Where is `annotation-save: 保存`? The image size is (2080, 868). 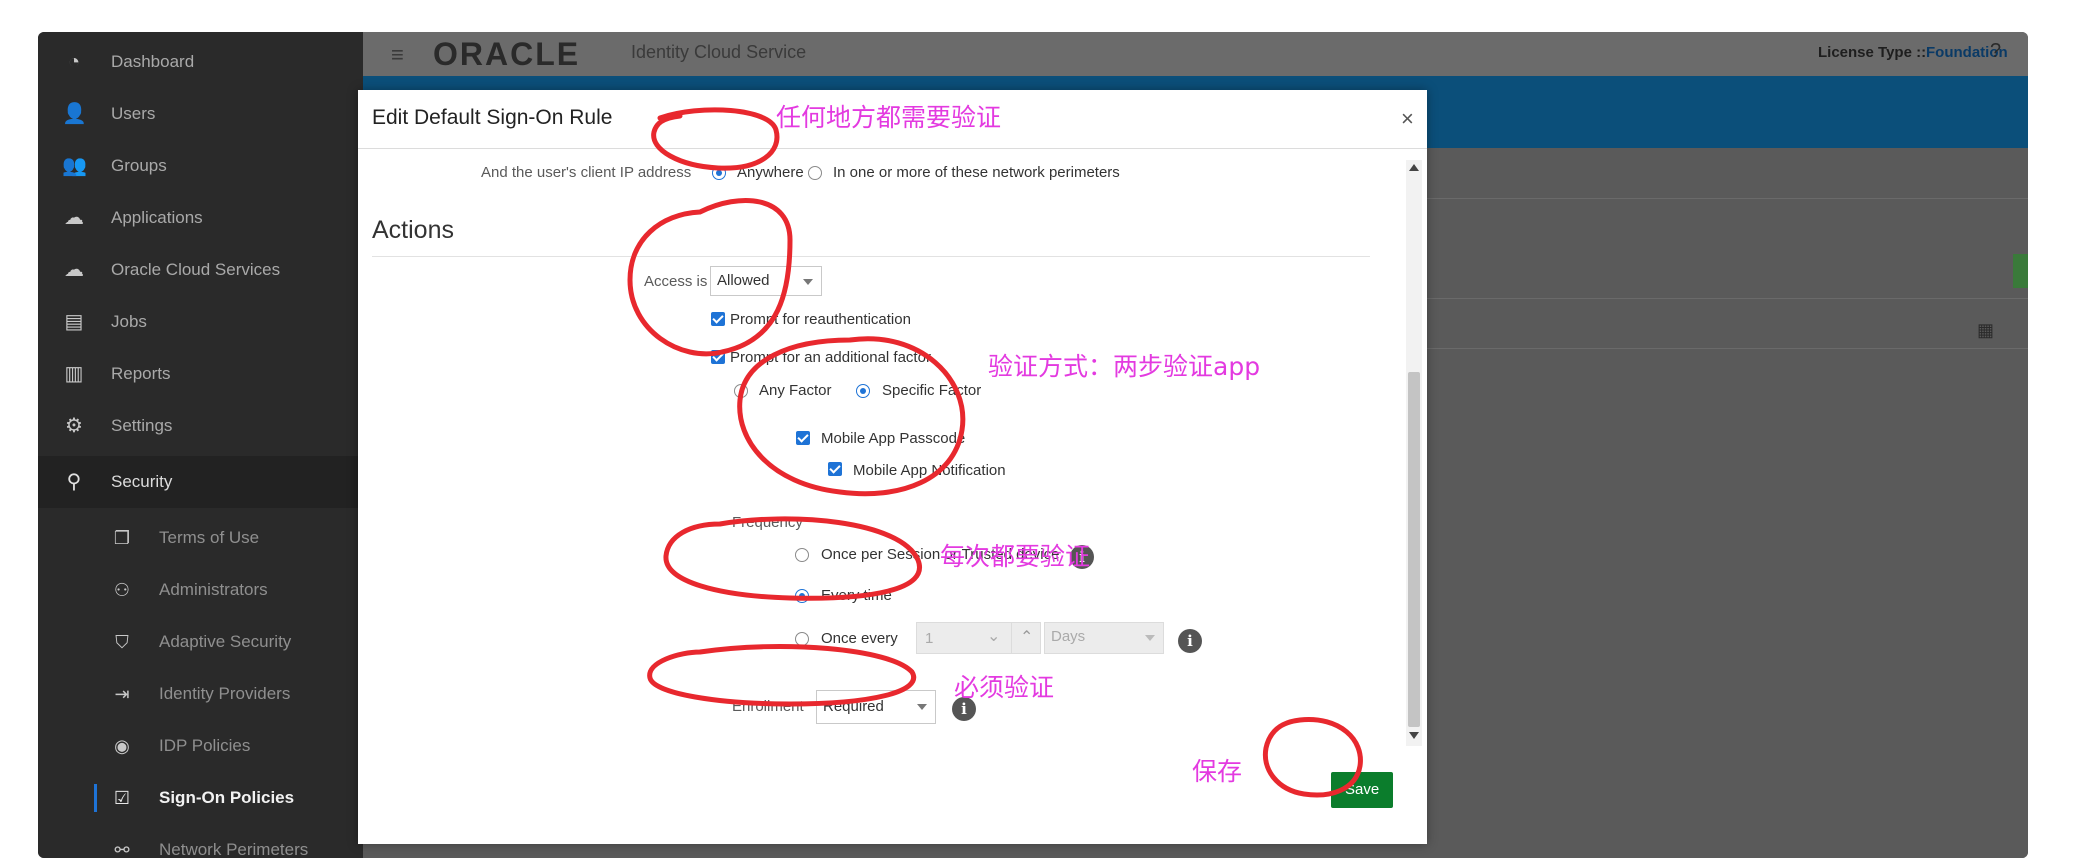 annotation-save: 保存 is located at coordinates (1217, 771).